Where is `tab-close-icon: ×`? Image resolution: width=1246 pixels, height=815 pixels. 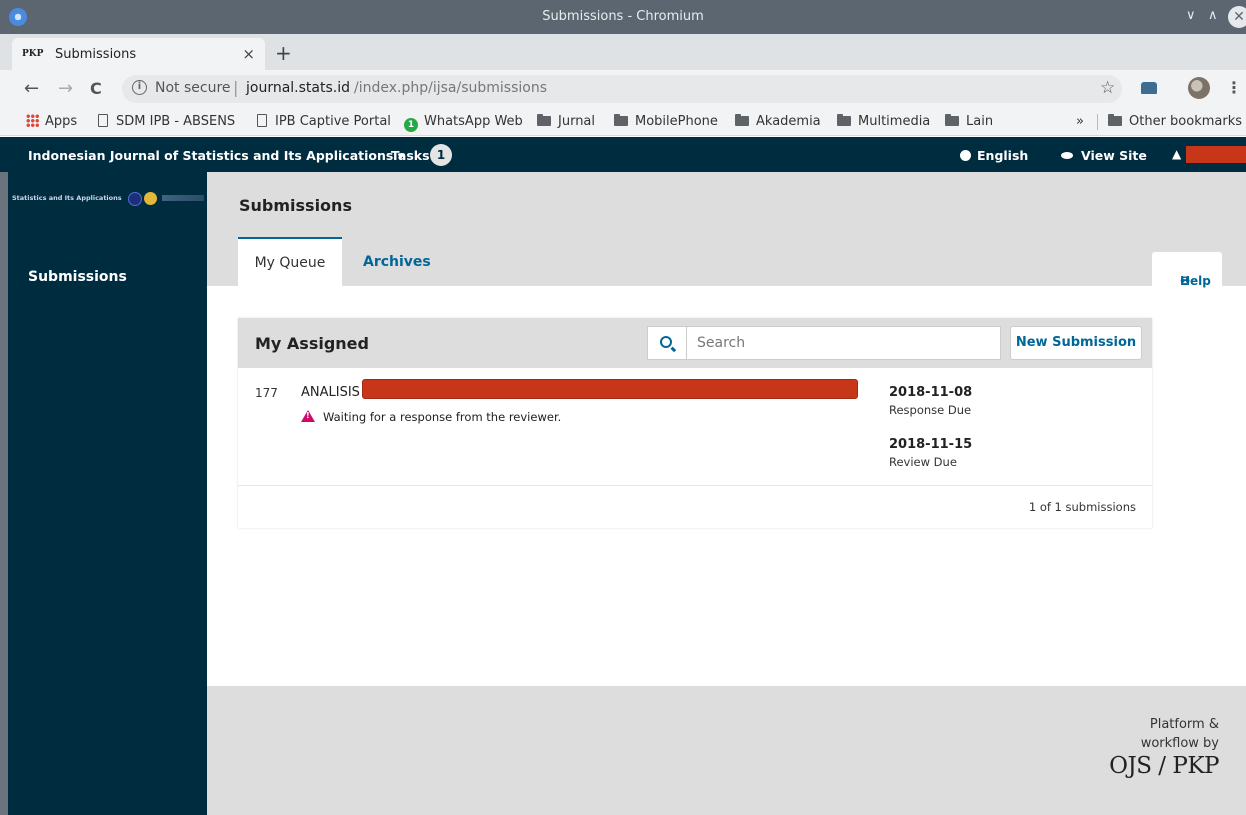 tab-close-icon: × is located at coordinates (248, 54).